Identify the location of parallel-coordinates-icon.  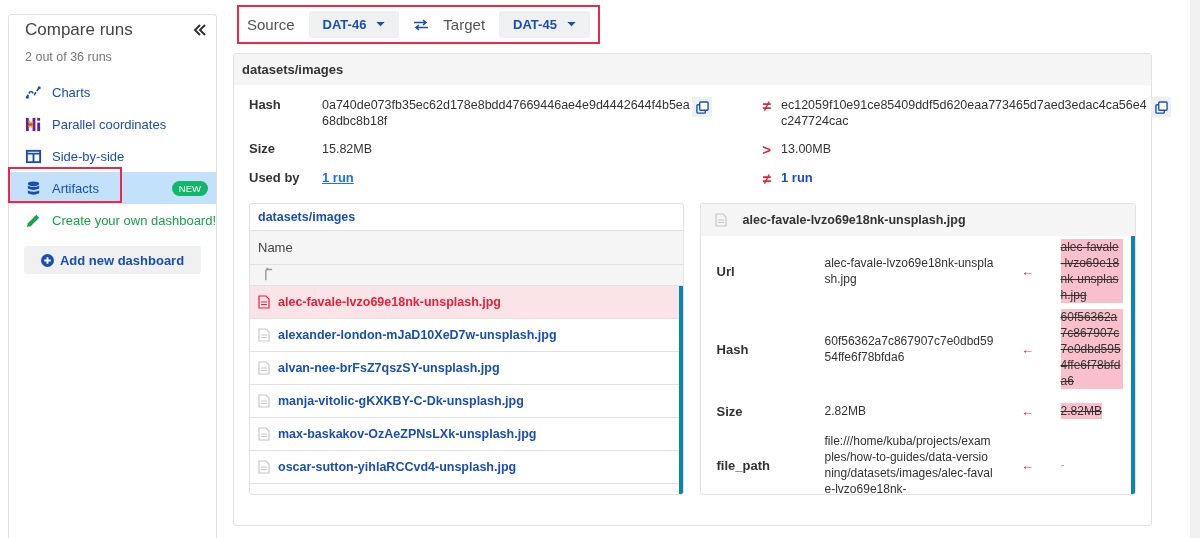
(33, 124).